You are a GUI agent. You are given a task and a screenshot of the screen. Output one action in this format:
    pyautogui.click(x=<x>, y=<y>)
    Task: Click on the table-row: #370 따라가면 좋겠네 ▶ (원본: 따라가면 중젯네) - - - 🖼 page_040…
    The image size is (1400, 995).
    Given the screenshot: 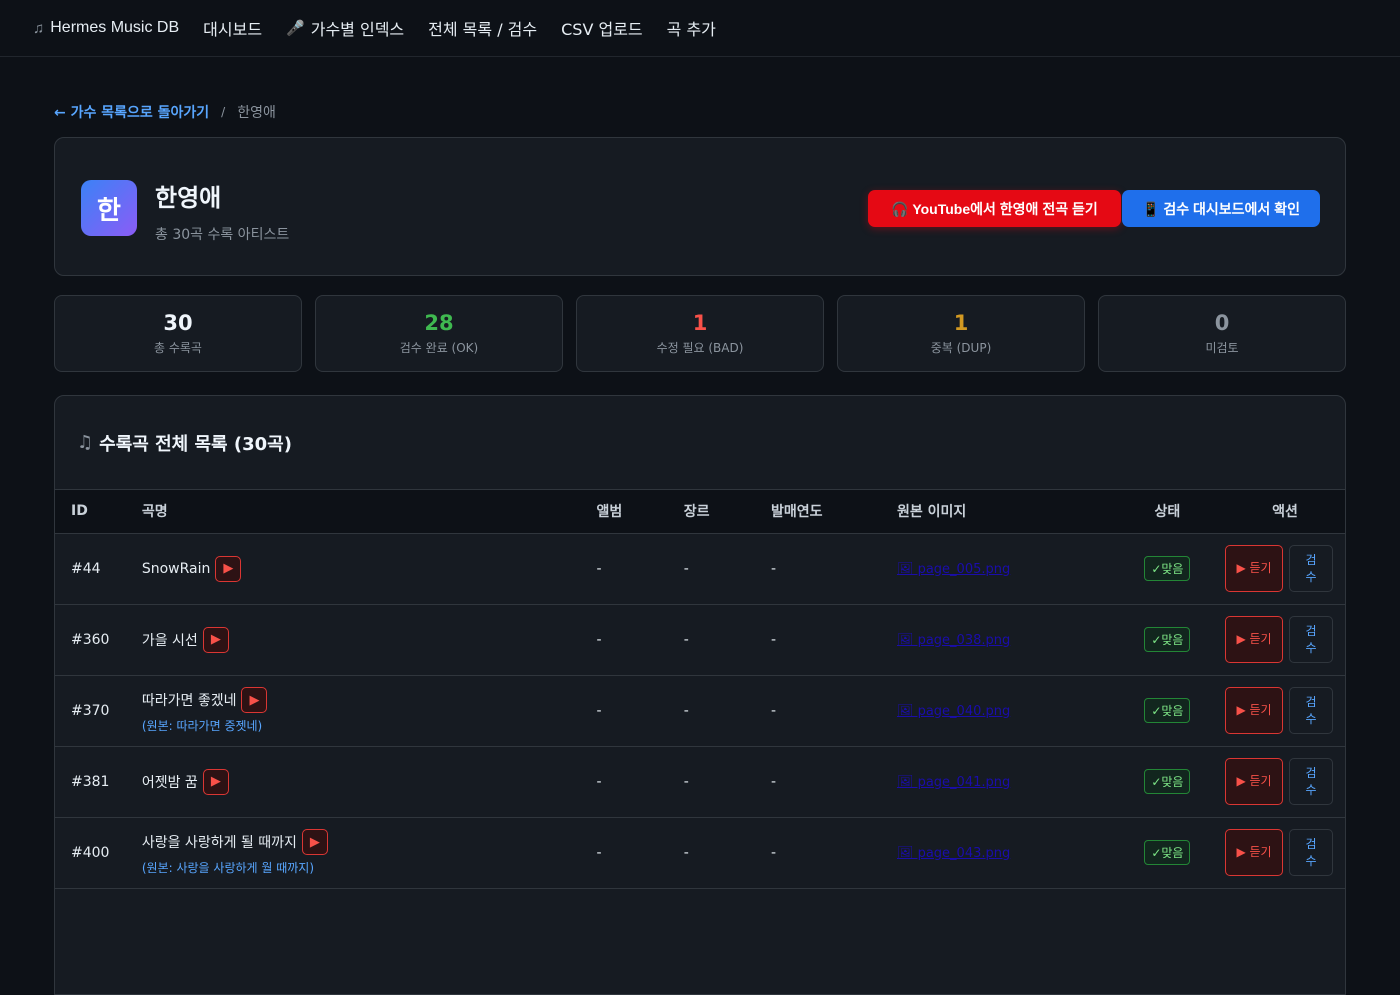 What is the action you would take?
    pyautogui.click(x=700, y=711)
    